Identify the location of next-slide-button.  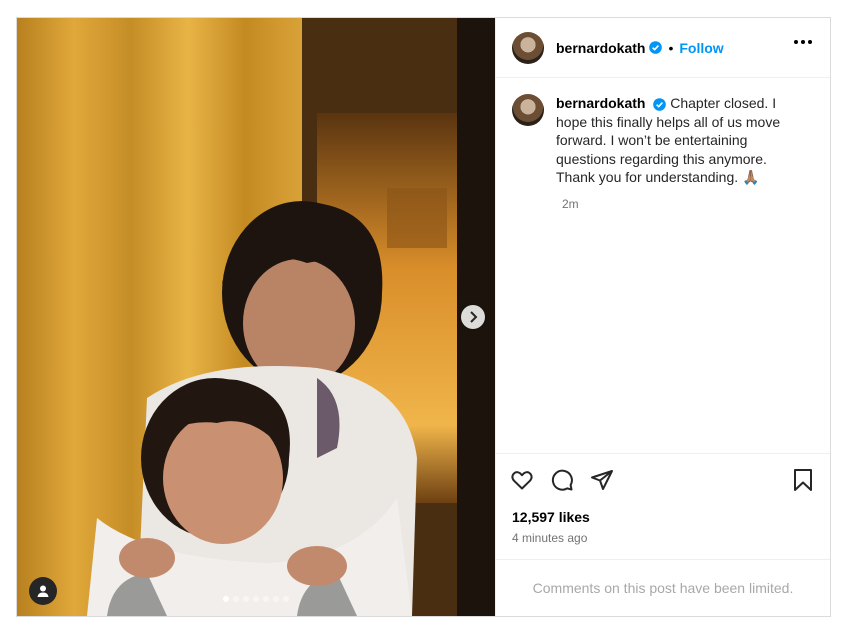
(473, 317).